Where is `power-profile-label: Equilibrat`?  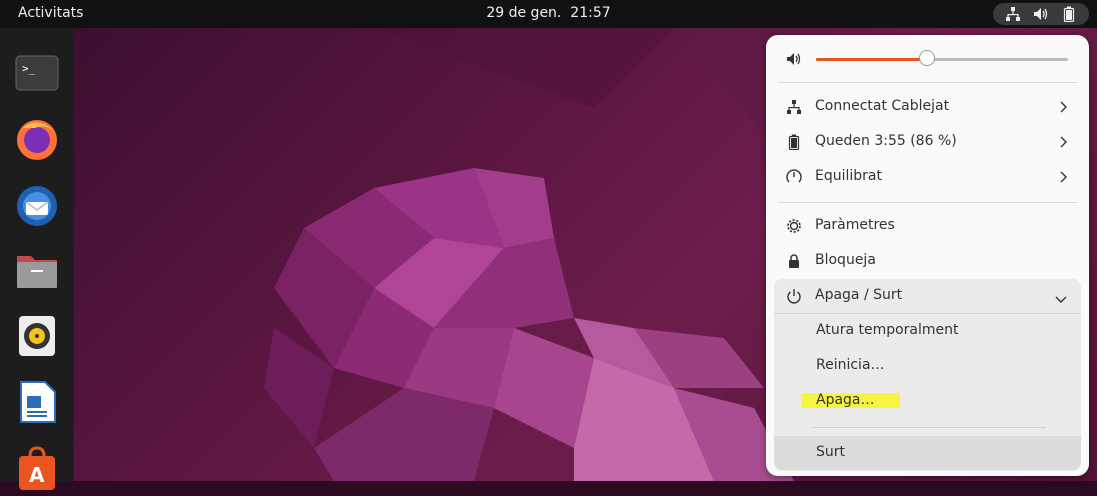 power-profile-label: Equilibrat is located at coordinates (848, 176).